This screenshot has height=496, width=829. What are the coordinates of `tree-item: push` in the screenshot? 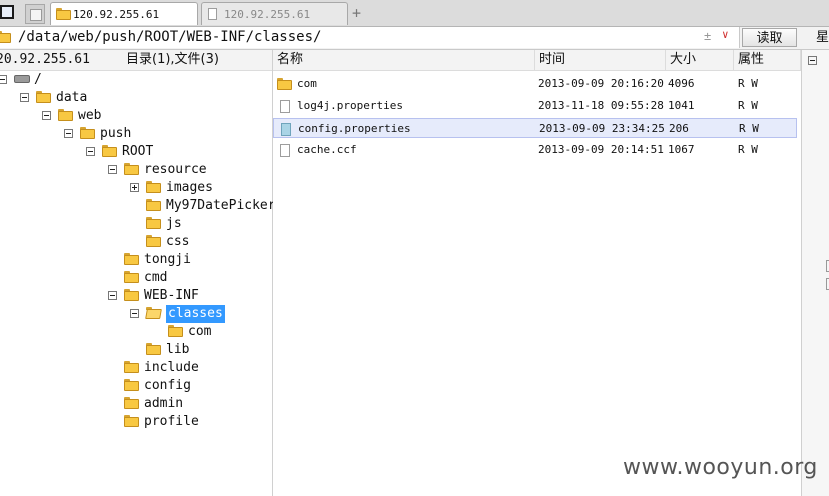 It's located at (136, 134).